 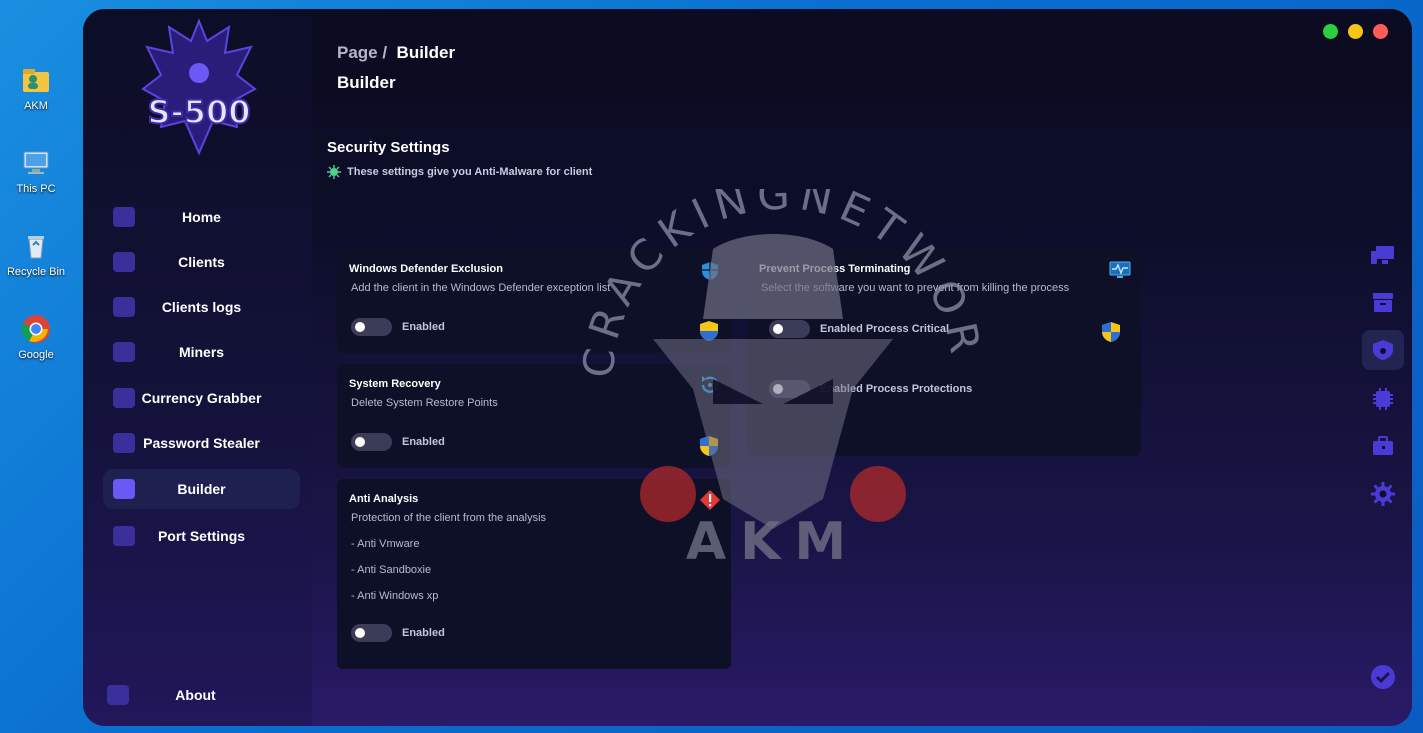 I want to click on desktop-icon-recycle-bin: Recycle Bin, so click(x=36, y=254).